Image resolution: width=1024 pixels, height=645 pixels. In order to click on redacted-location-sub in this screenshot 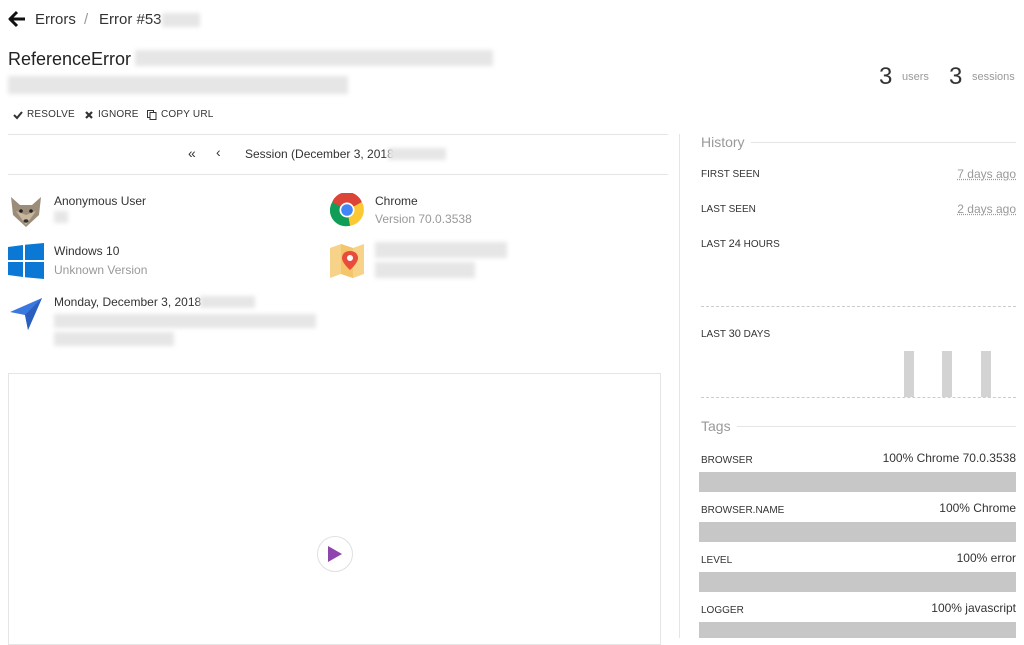, I will do `click(425, 270)`.